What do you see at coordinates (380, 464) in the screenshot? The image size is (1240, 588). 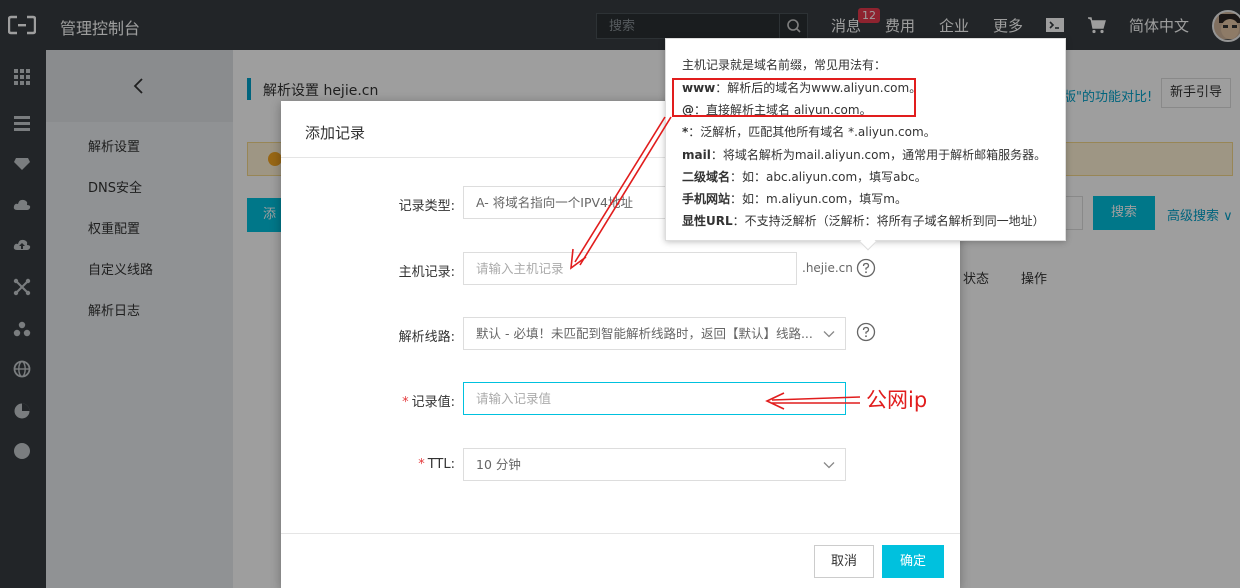 I see `ttl-label: * TTL:` at bounding box center [380, 464].